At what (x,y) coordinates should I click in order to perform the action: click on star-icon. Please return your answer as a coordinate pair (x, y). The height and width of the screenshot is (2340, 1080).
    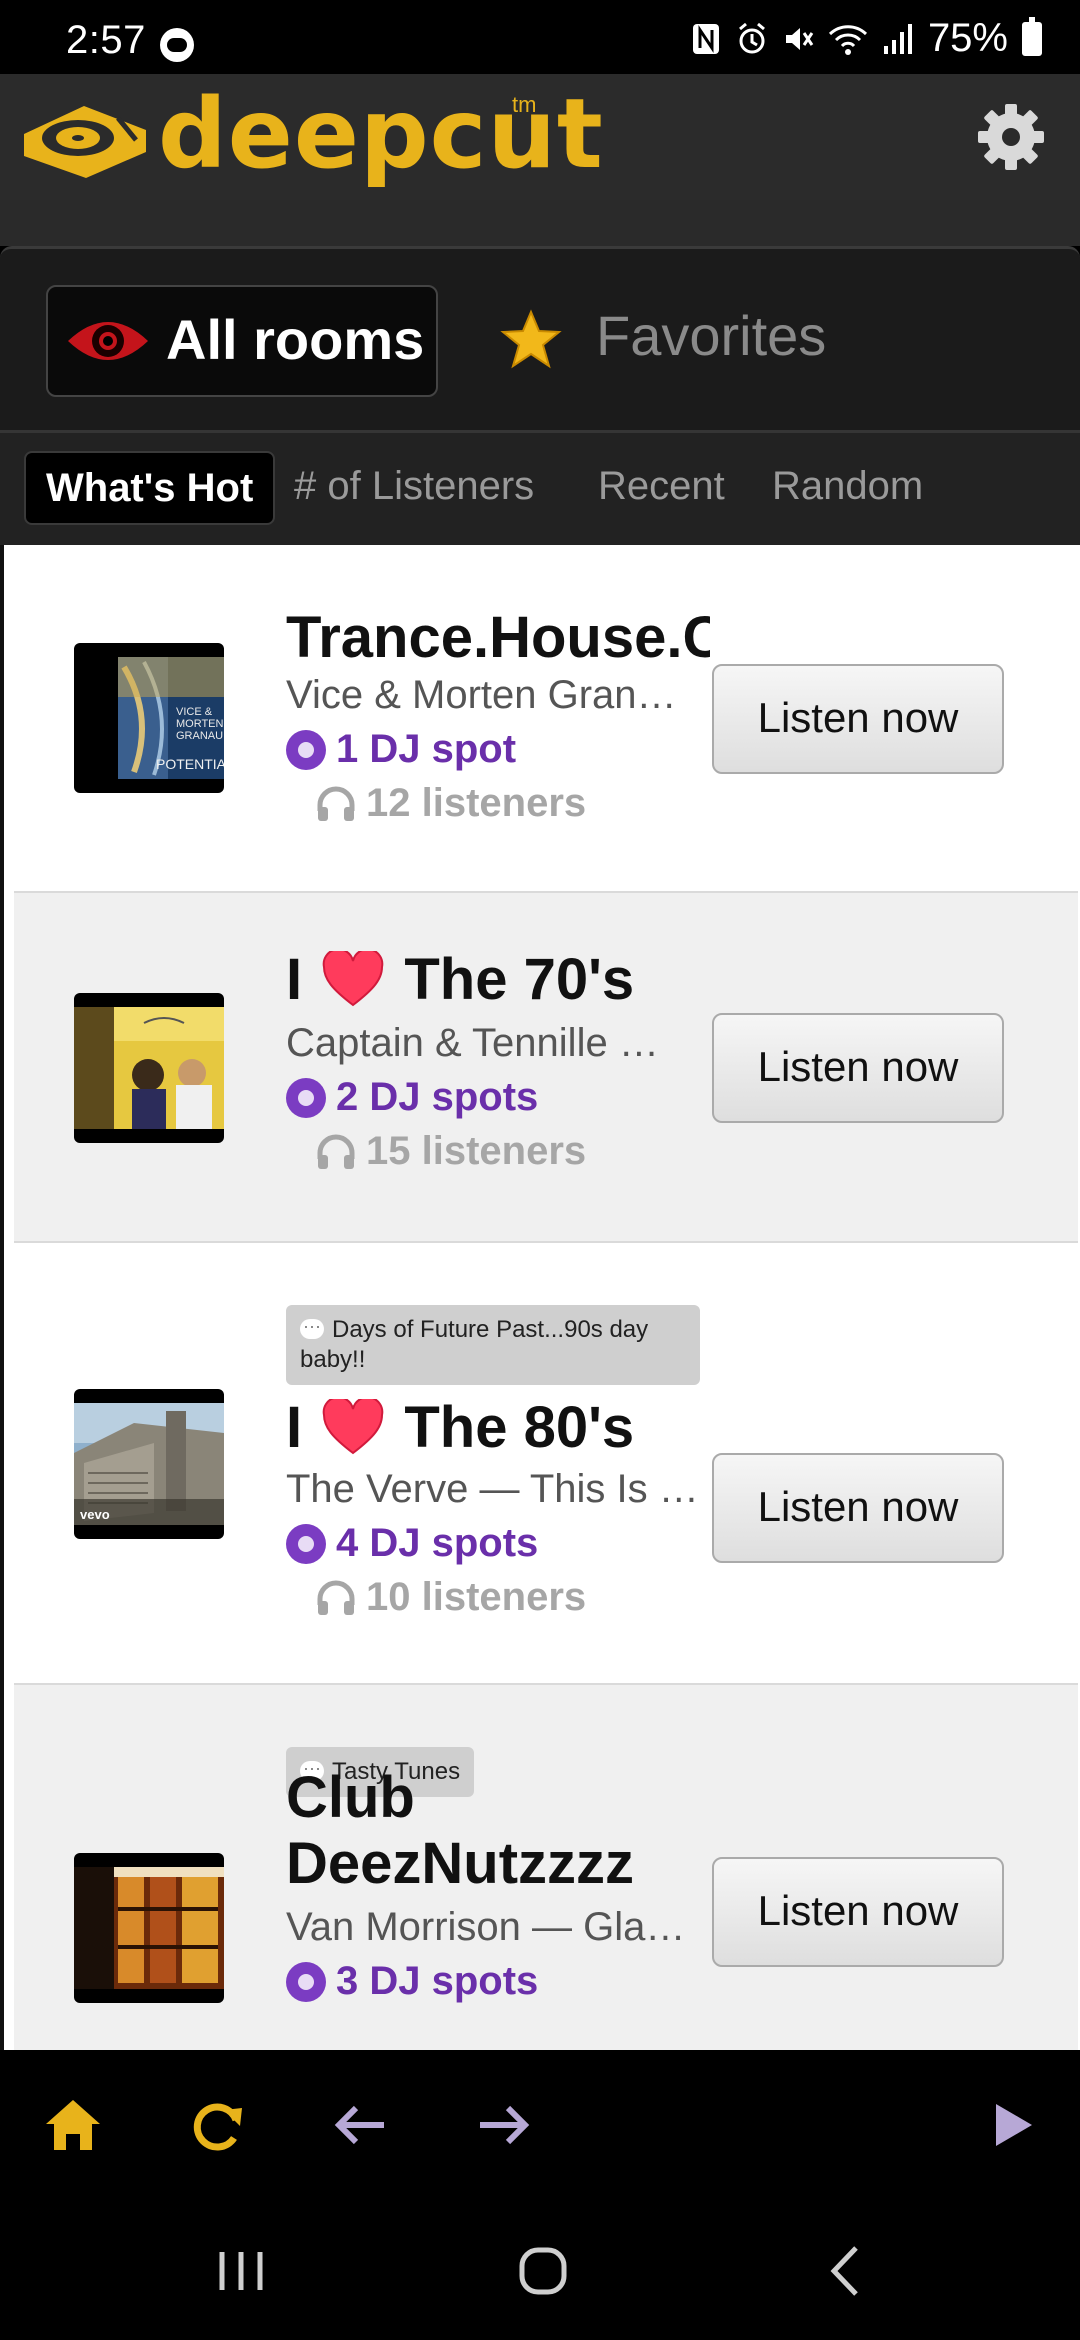
    Looking at the image, I should click on (531, 340).